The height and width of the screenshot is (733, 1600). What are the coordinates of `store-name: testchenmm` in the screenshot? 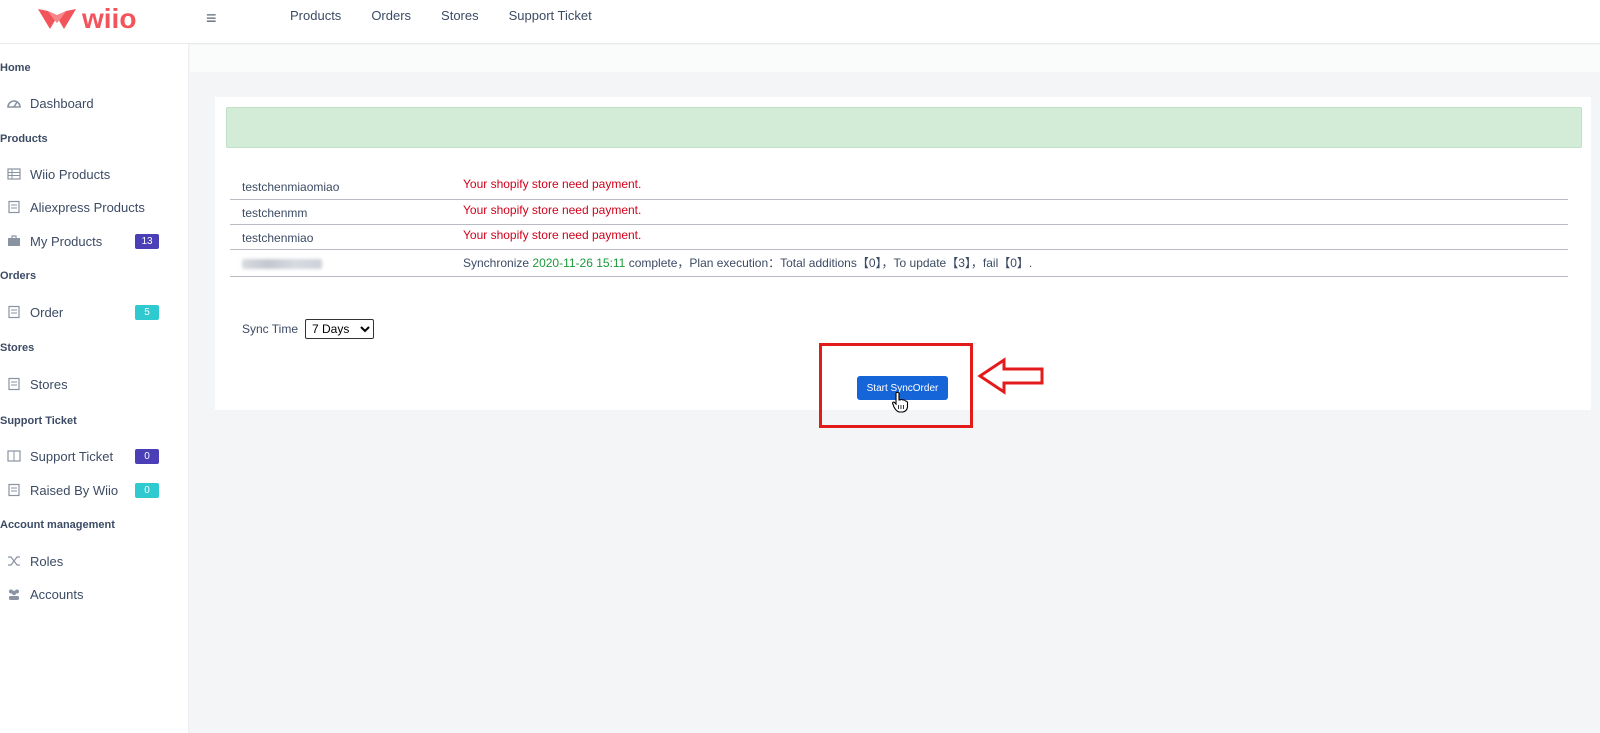 It's located at (275, 213).